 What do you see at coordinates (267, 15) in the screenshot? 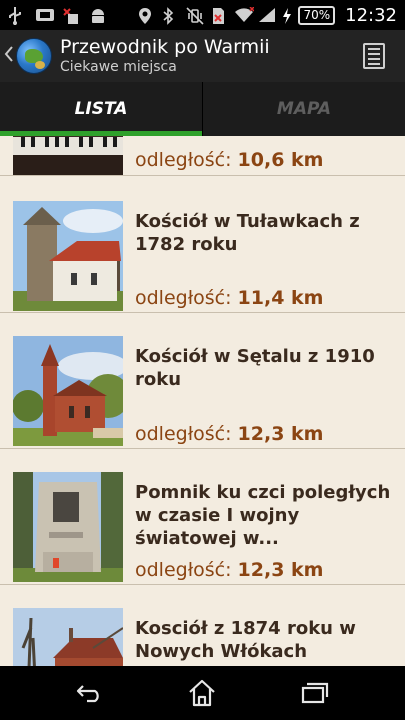
I see `signal-icon` at bounding box center [267, 15].